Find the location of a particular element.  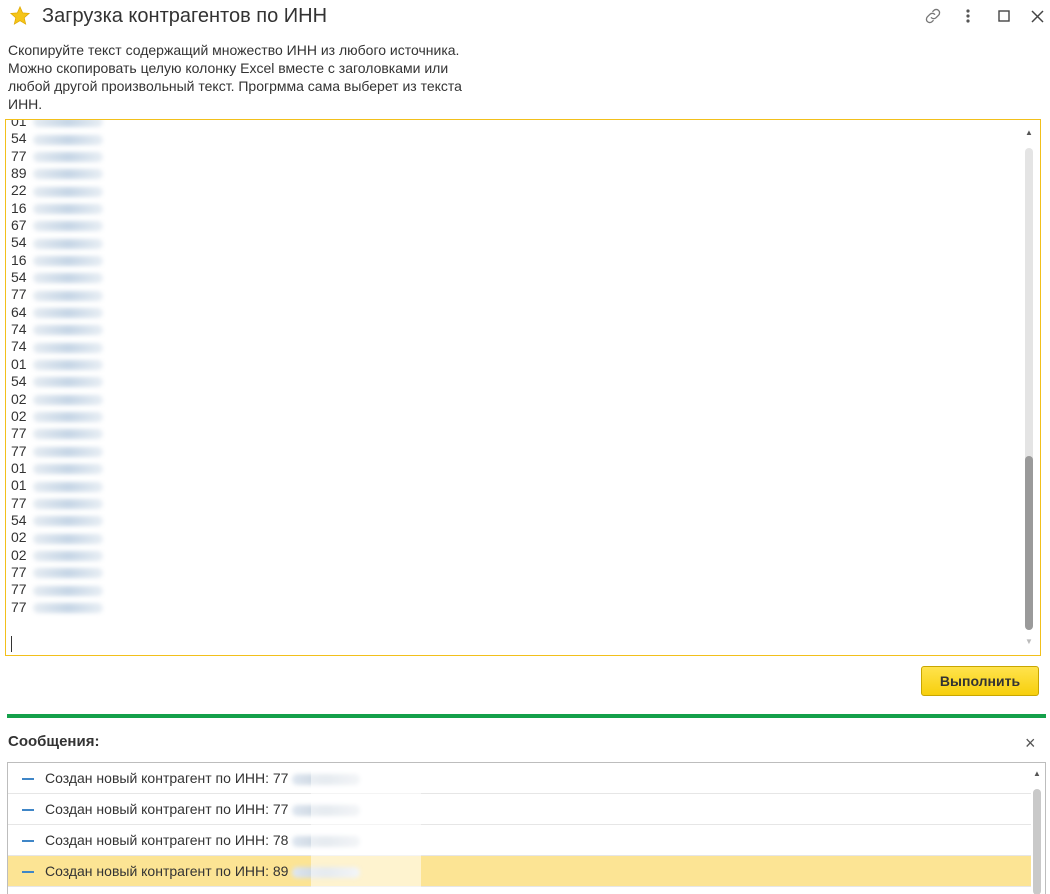

maximize-icon is located at coordinates (1004, 16).